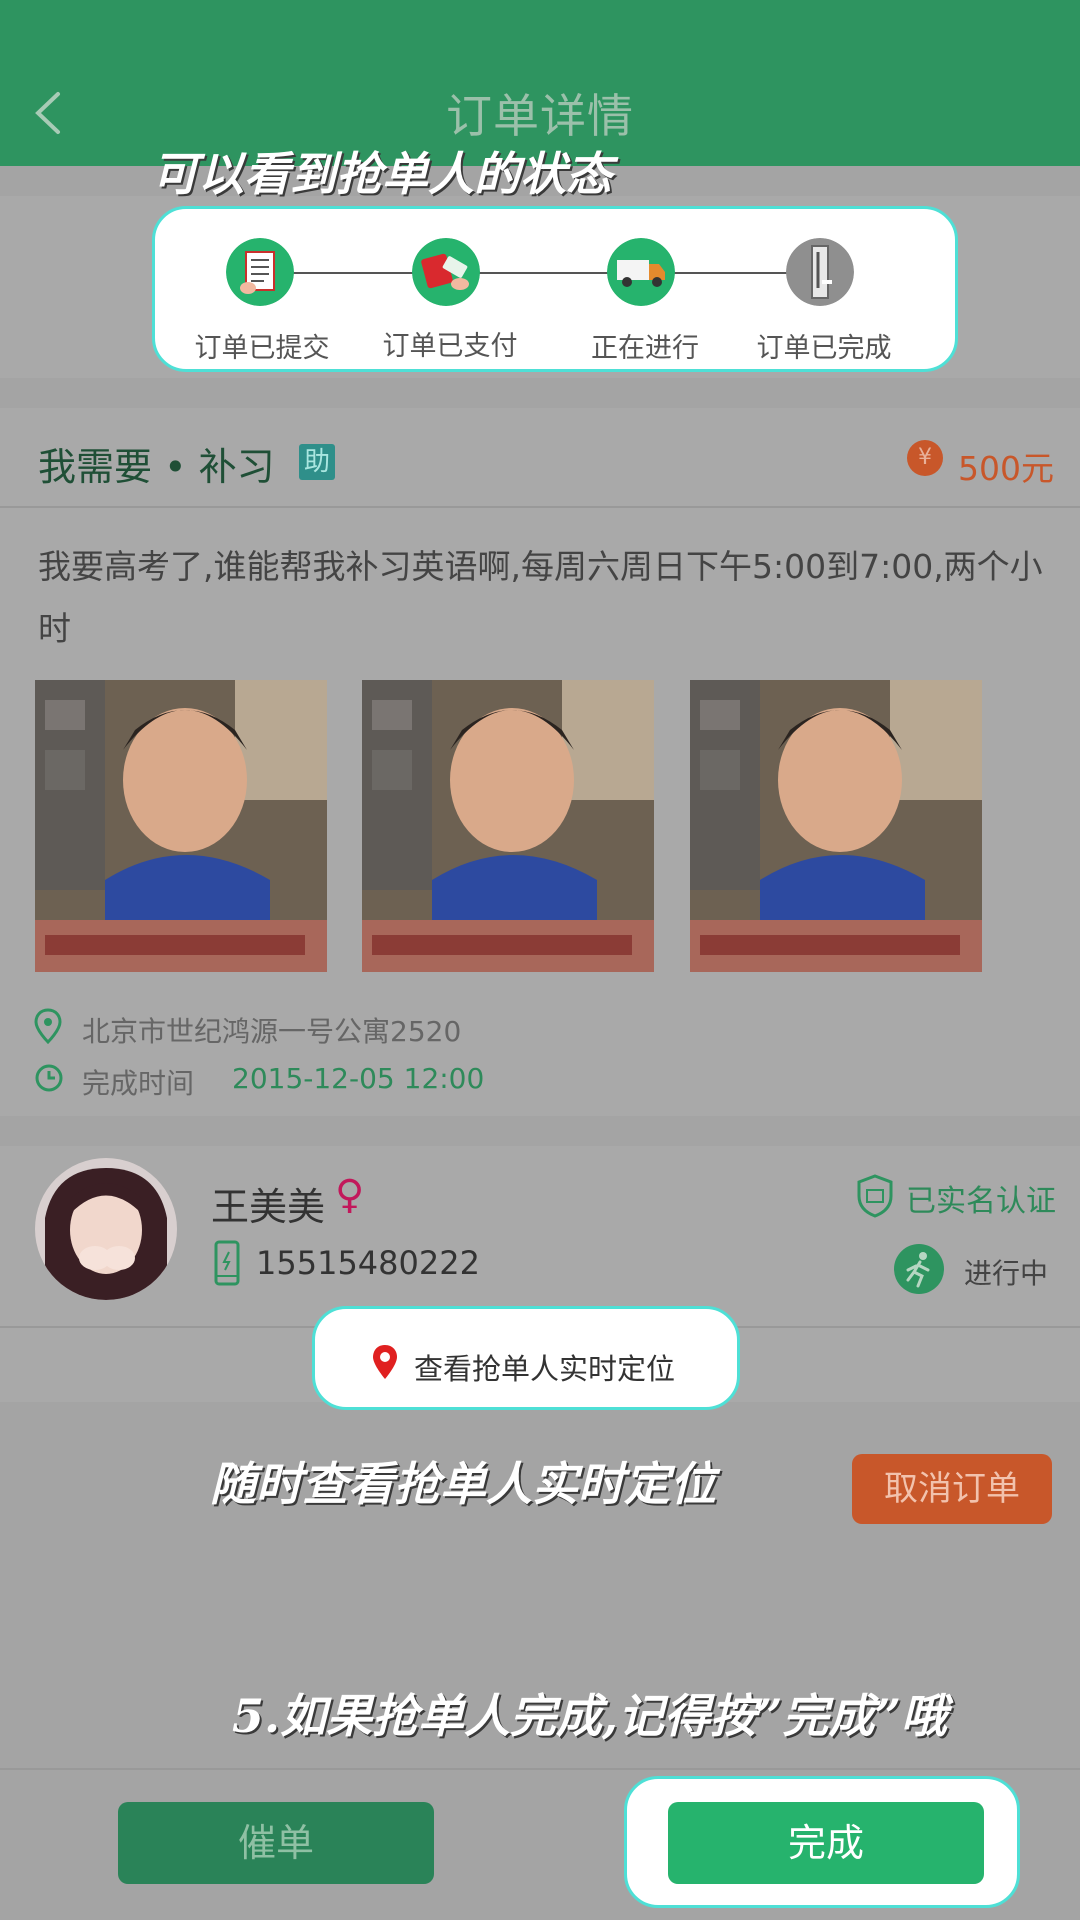  I want to click on verified-shield-icon, so click(875, 1196).